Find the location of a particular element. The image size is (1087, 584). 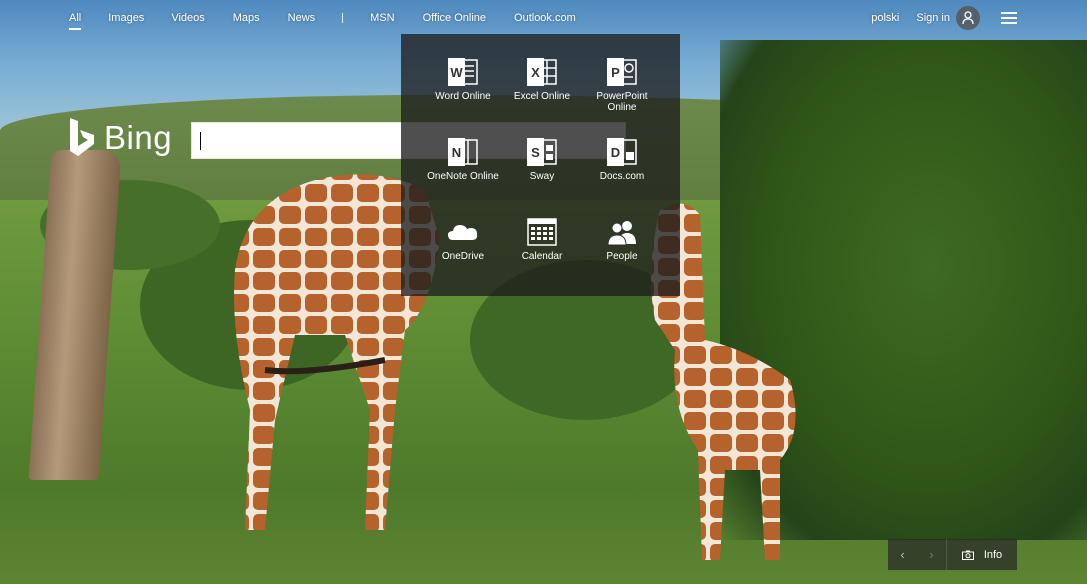

sign-in-link: Sign in is located at coordinates (933, 18).